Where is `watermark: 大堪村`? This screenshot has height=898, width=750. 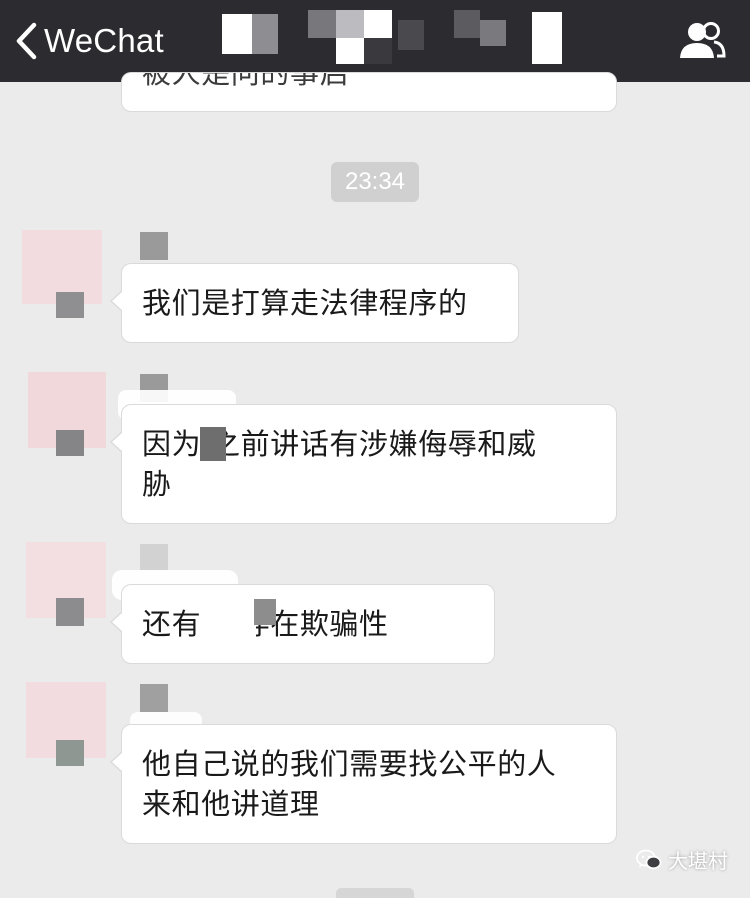 watermark: 大堪村 is located at coordinates (682, 859).